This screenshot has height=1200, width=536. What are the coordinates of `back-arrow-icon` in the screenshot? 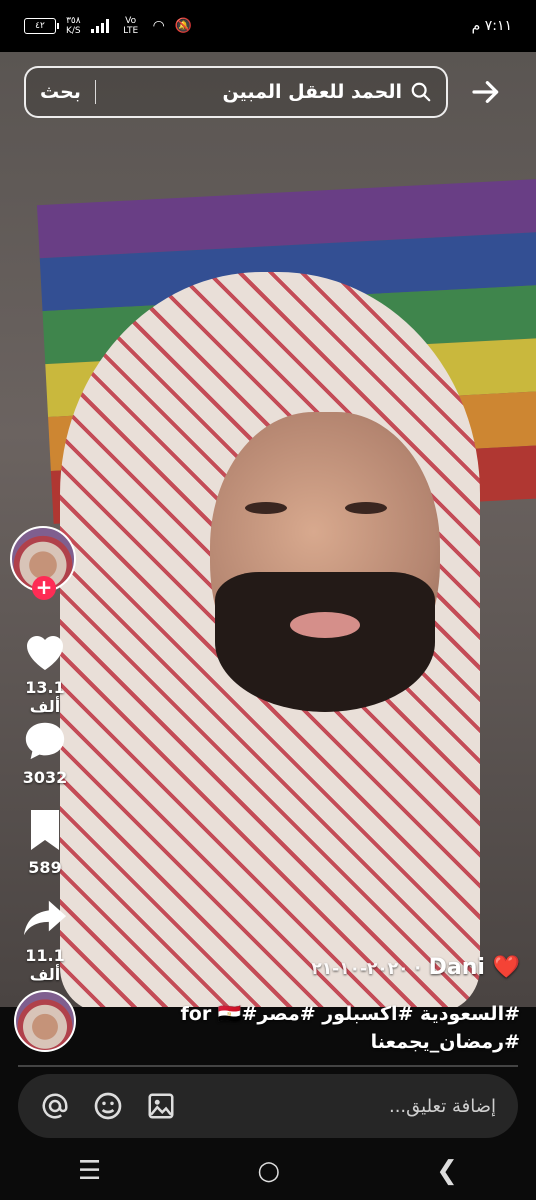 It's located at (486, 95).